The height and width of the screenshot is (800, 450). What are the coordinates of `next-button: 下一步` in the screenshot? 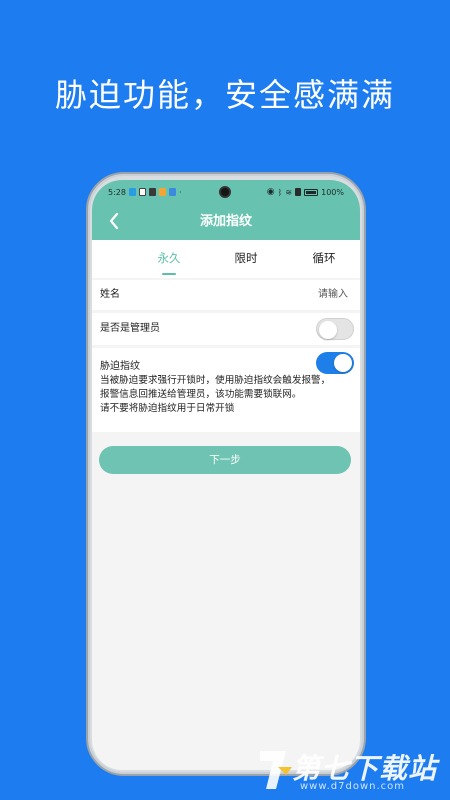 It's located at (225, 460).